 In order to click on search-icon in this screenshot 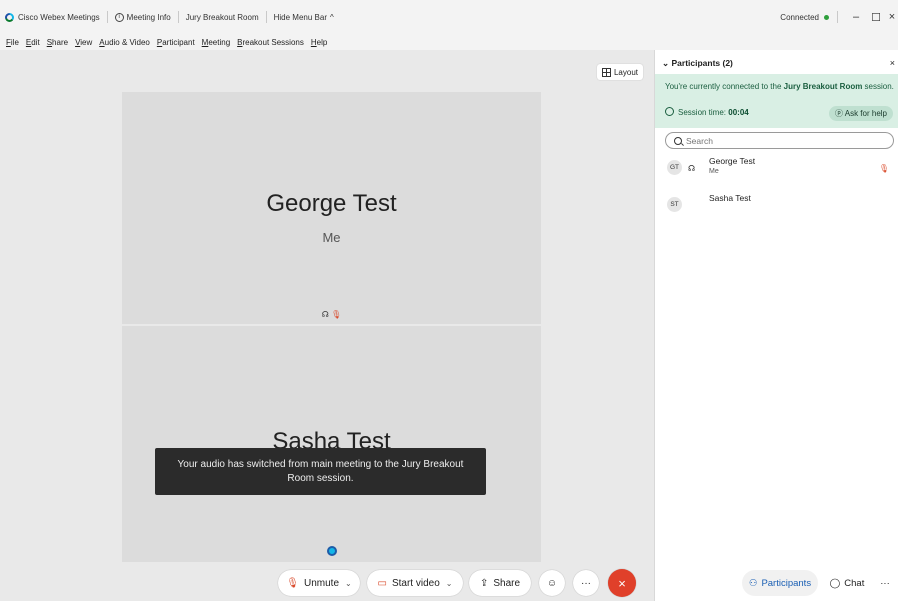, I will do `click(678, 140)`.